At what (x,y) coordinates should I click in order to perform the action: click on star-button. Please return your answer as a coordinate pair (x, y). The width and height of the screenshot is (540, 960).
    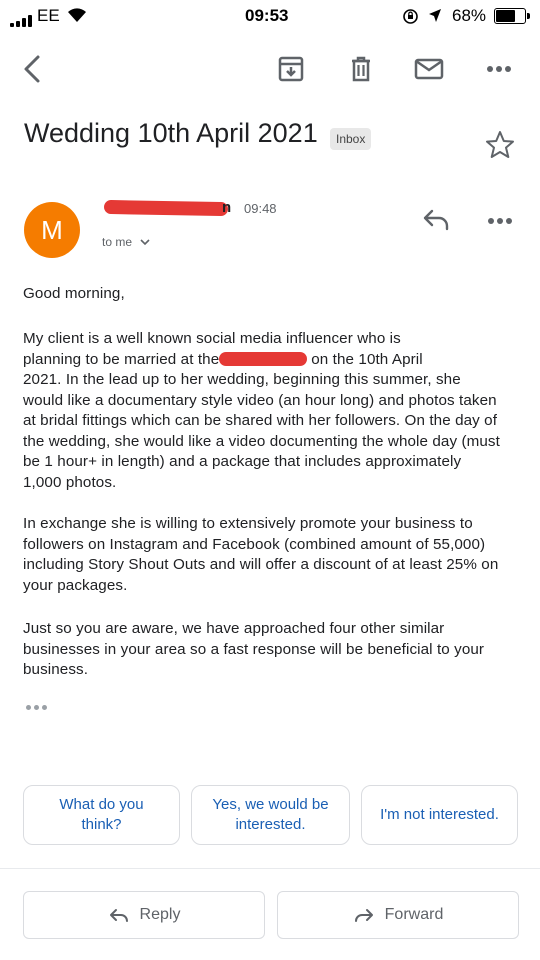
    Looking at the image, I should click on (500, 145).